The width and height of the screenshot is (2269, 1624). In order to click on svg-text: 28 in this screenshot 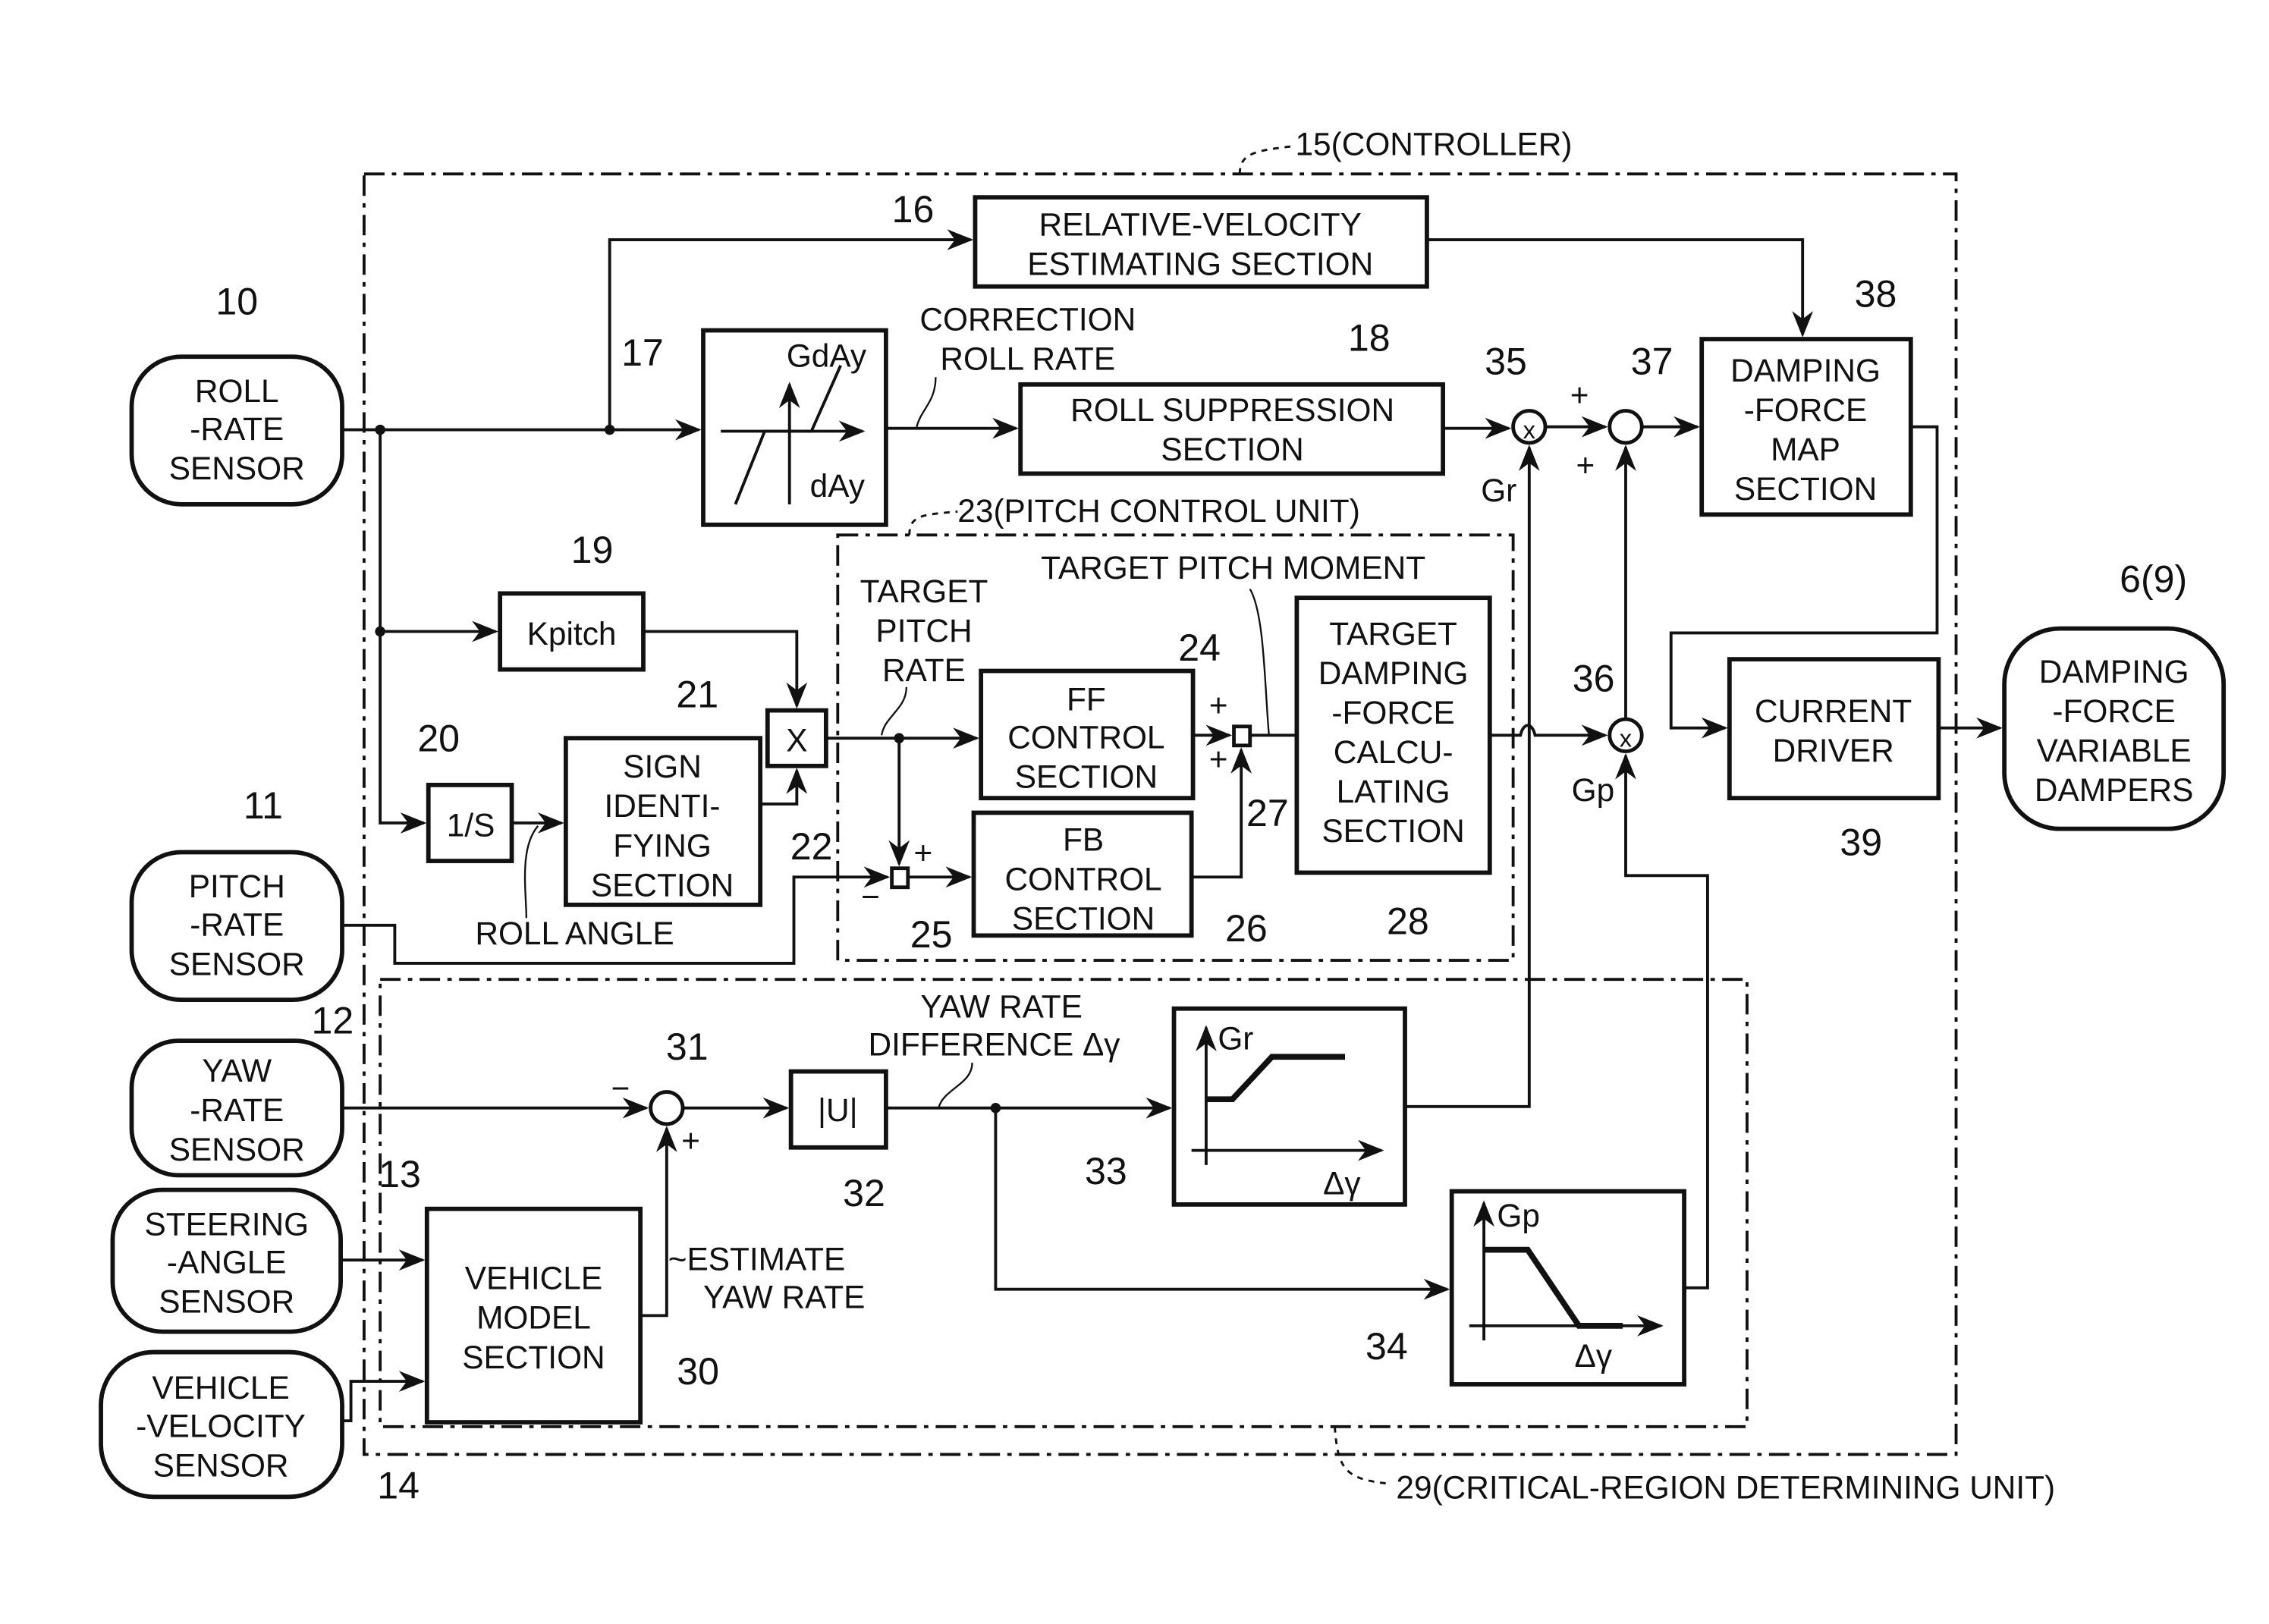, I will do `click(1408, 921)`.